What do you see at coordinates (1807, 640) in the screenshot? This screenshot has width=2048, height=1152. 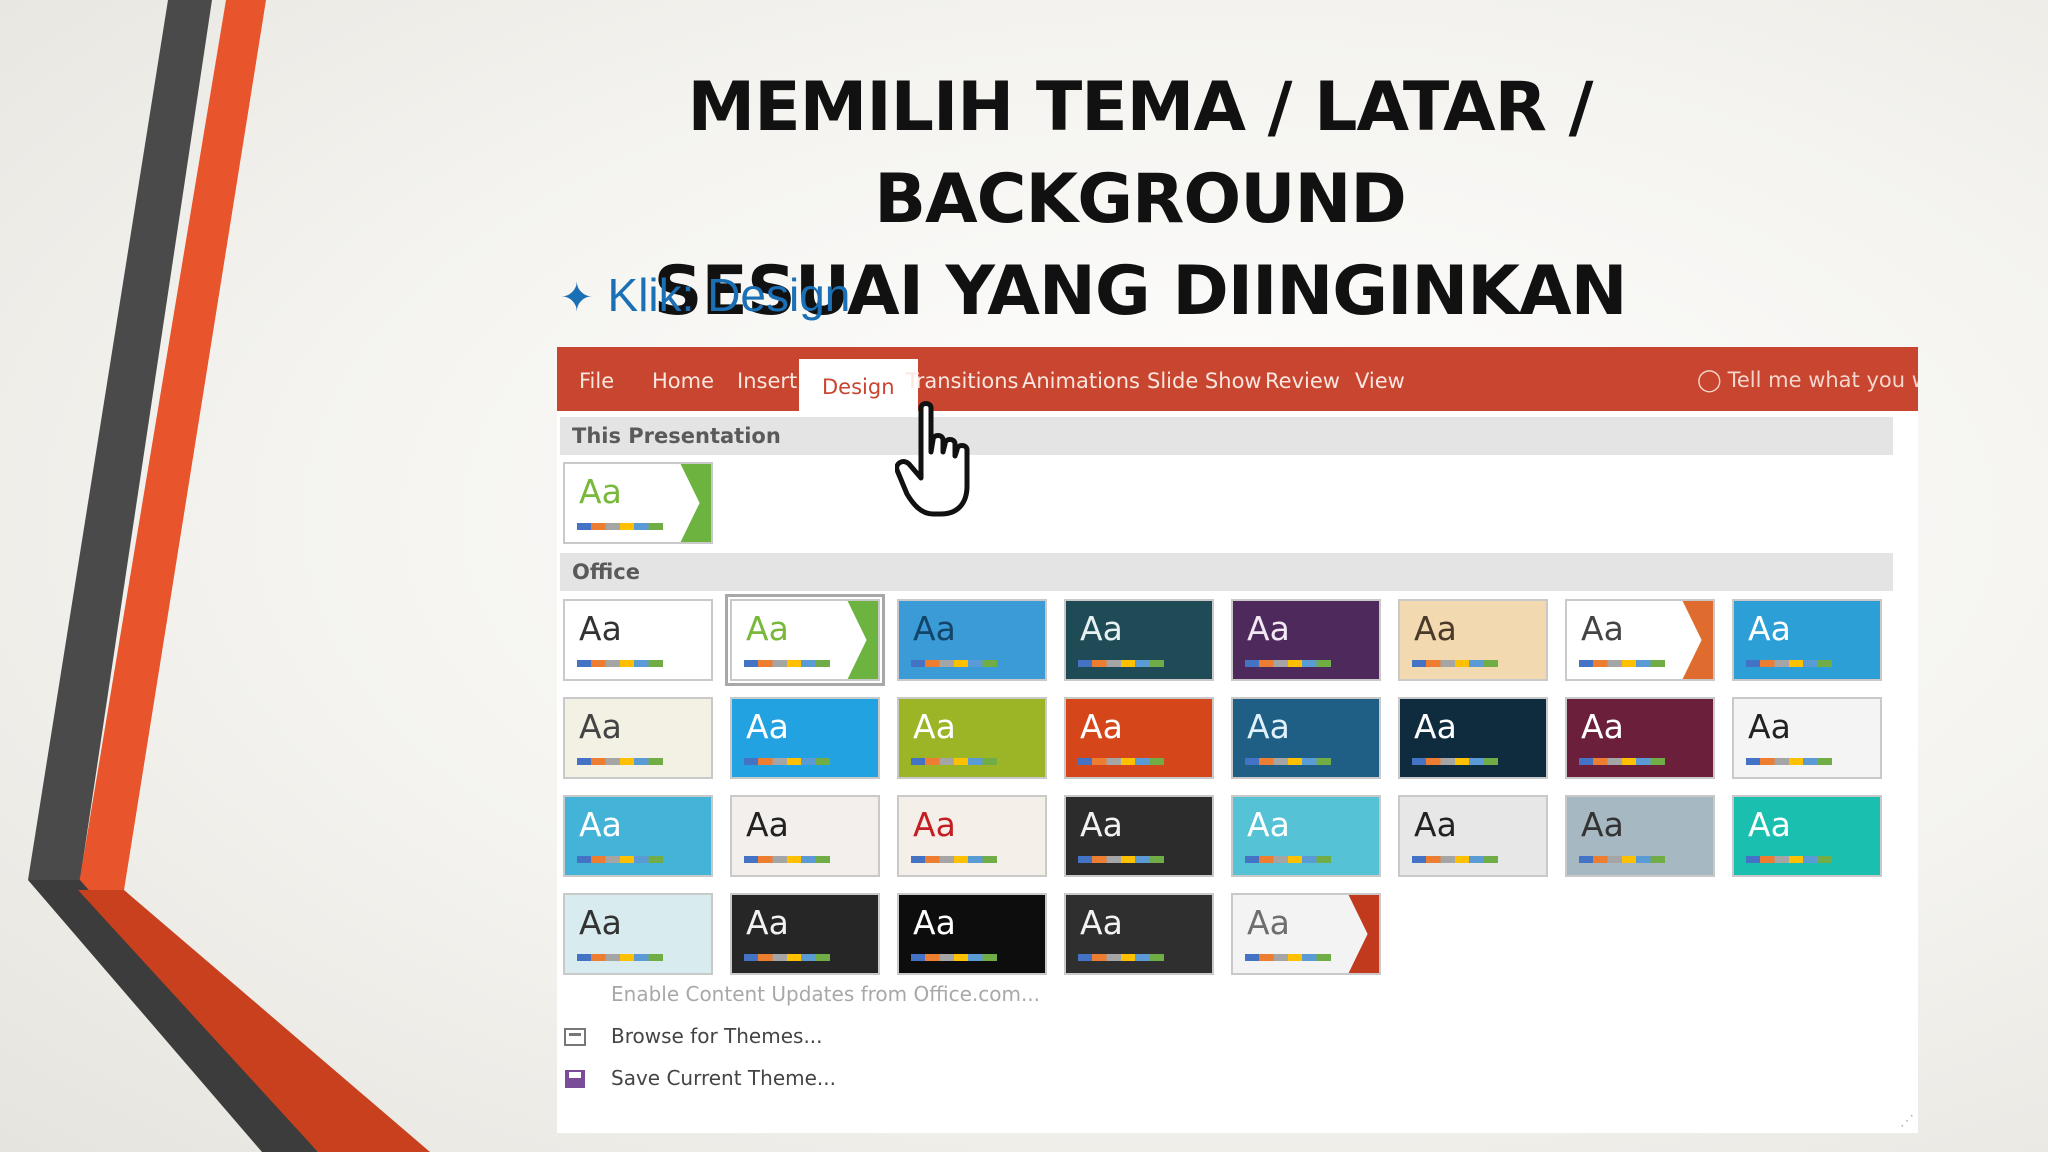 I see `theme-thumbnail-slice-blue: Aa` at bounding box center [1807, 640].